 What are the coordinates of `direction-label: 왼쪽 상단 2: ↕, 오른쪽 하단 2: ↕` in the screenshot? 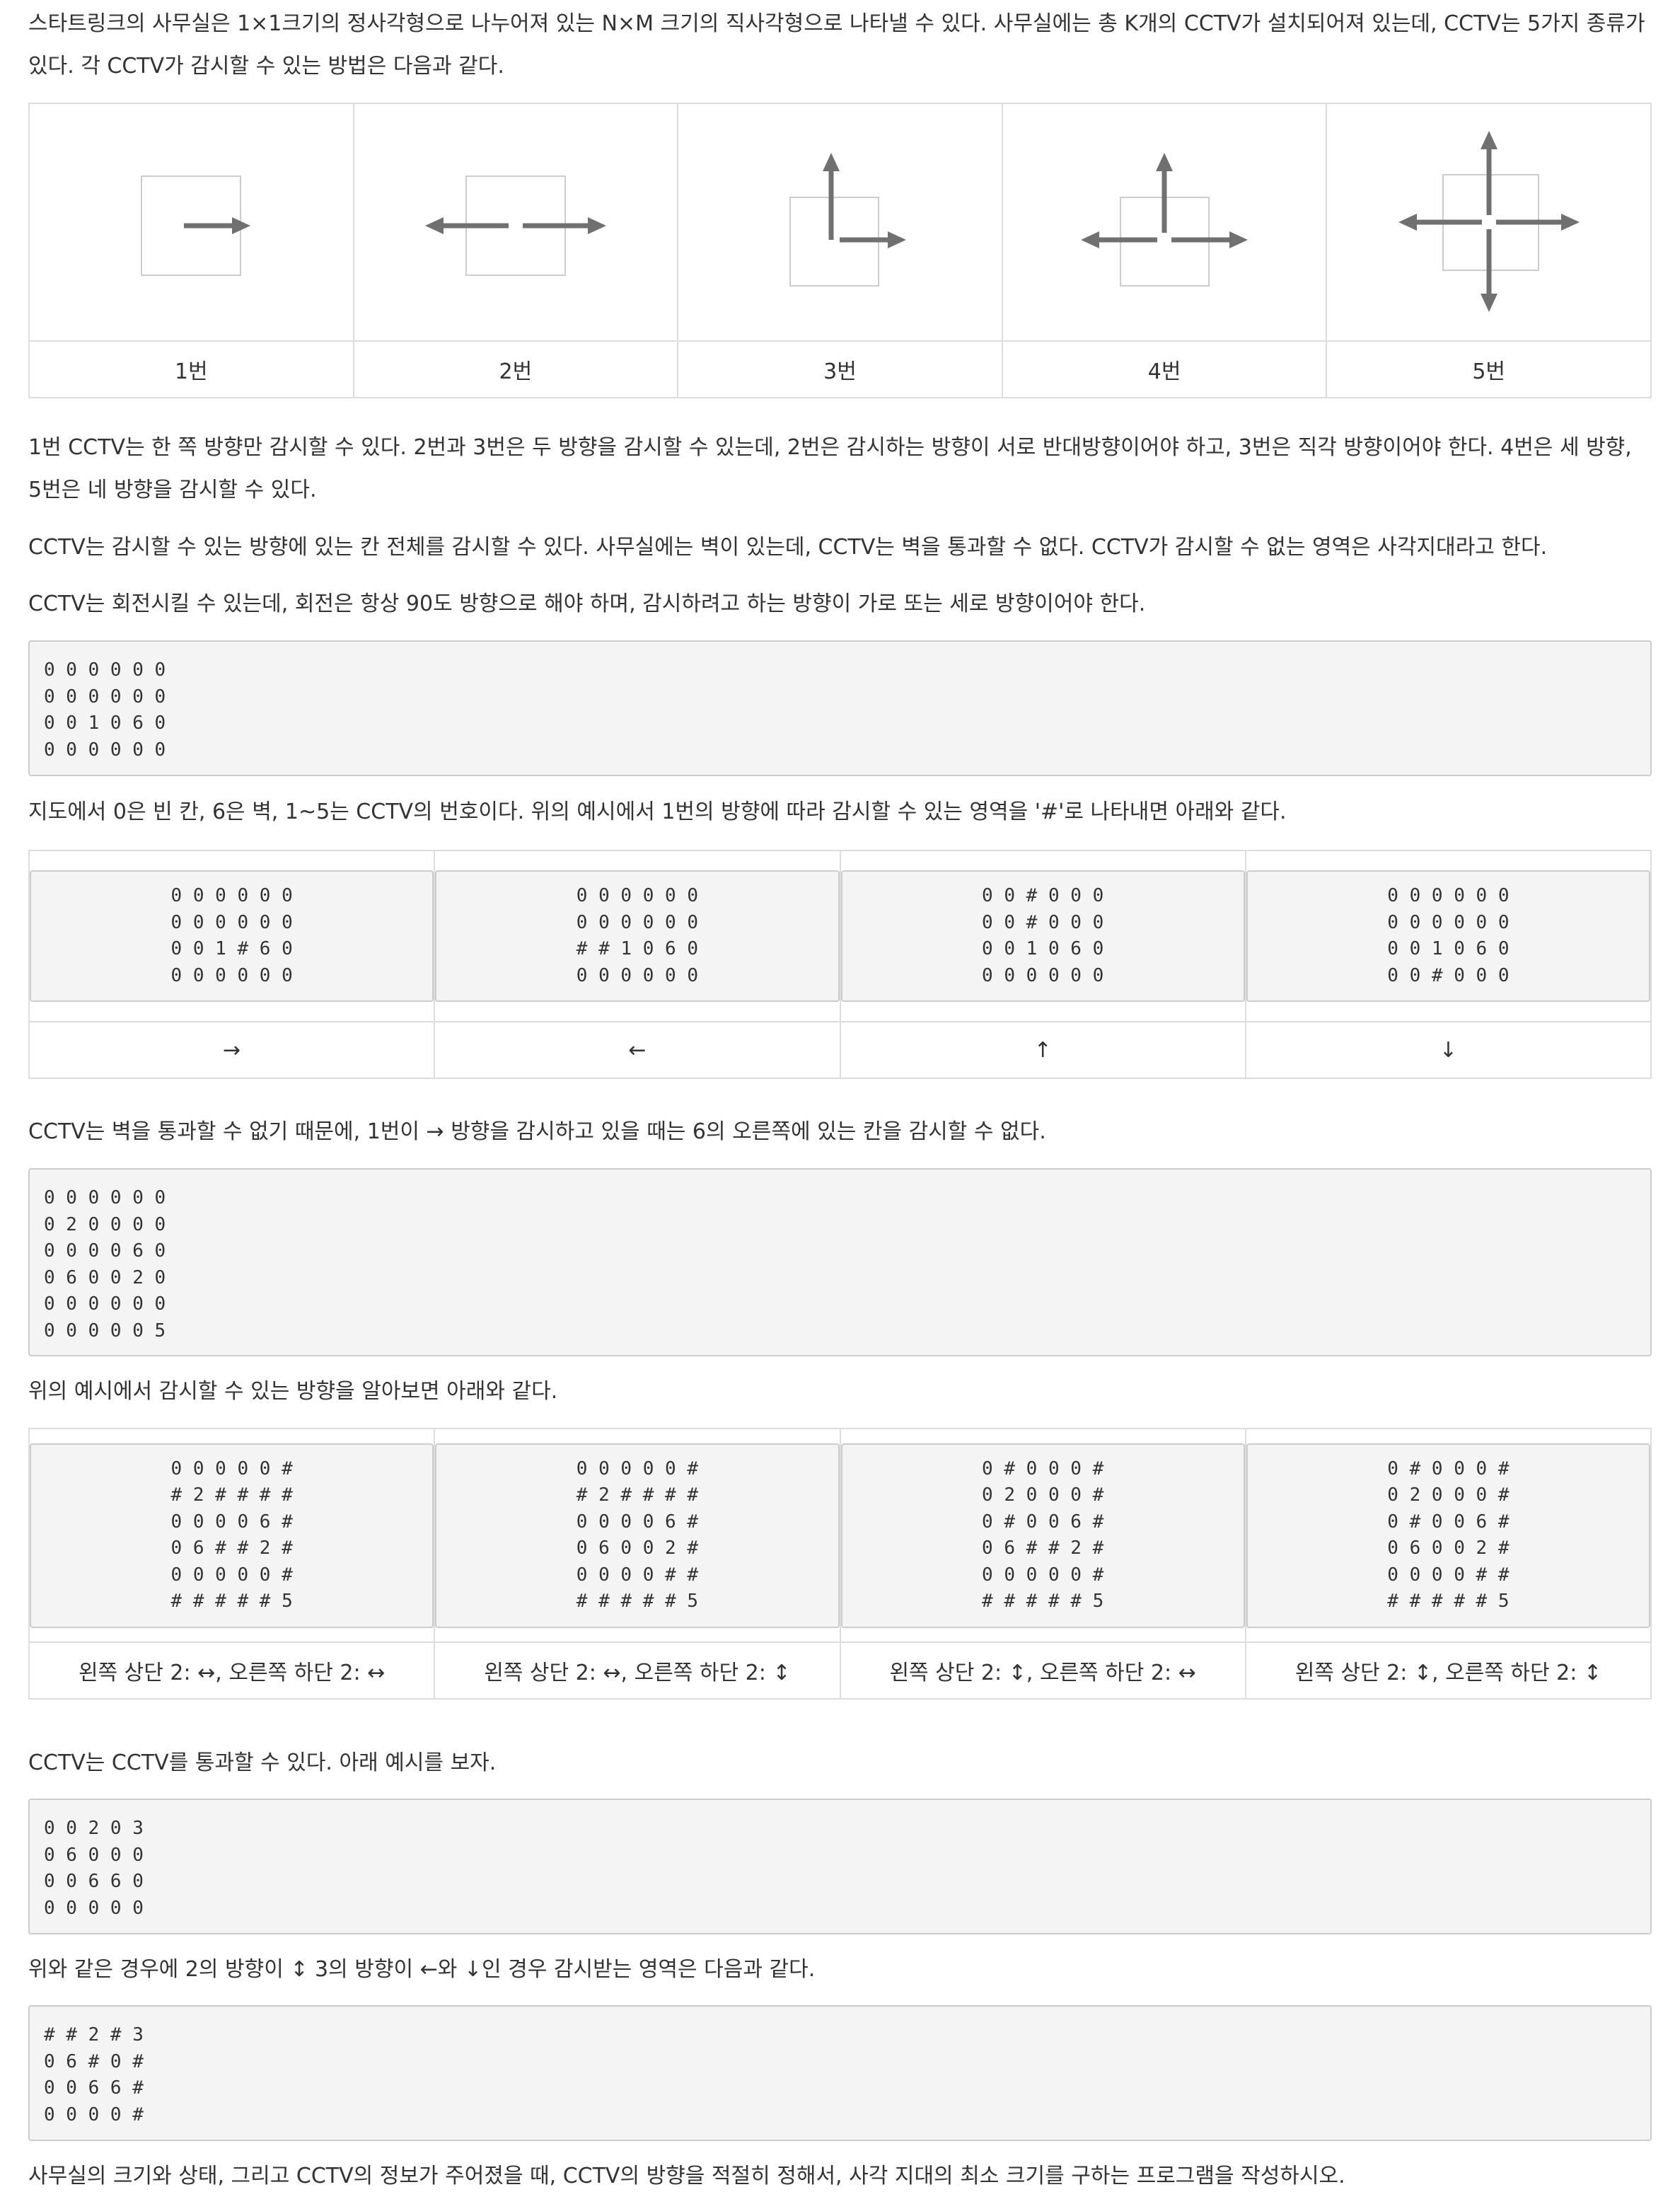 It's located at (1448, 1671).